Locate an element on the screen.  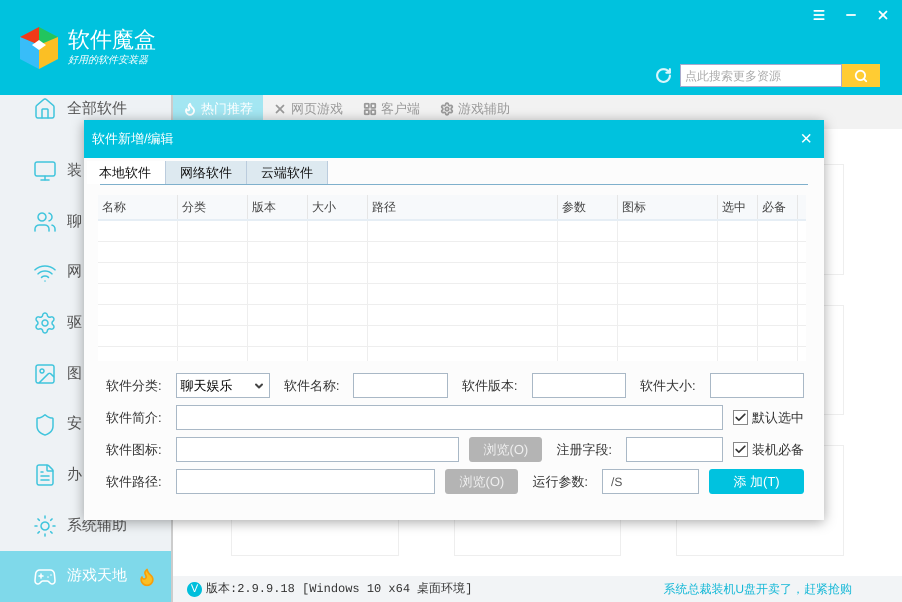
checkbox-label: 装机必备 is located at coordinates (778, 449).